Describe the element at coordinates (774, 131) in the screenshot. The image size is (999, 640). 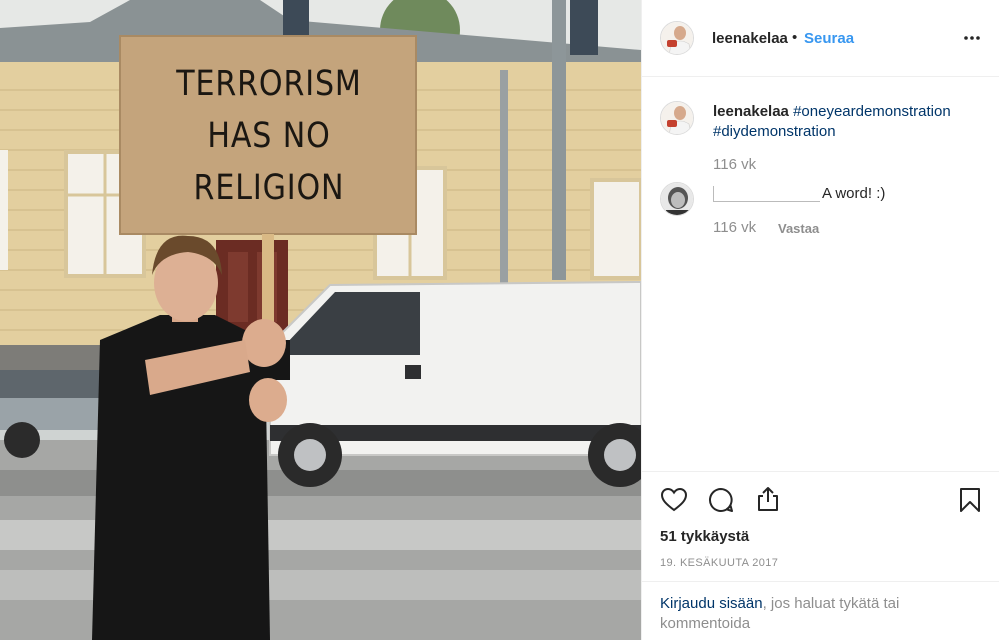
I see `hashtag-link: #diydemonstration` at that location.